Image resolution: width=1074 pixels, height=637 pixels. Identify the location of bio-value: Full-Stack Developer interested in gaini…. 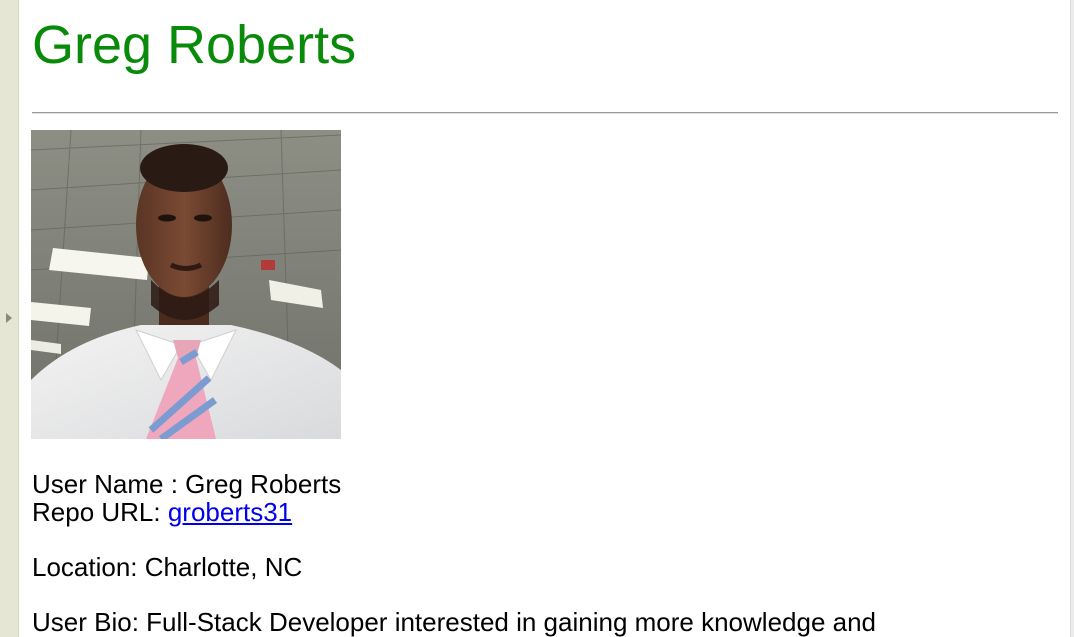
(511, 622).